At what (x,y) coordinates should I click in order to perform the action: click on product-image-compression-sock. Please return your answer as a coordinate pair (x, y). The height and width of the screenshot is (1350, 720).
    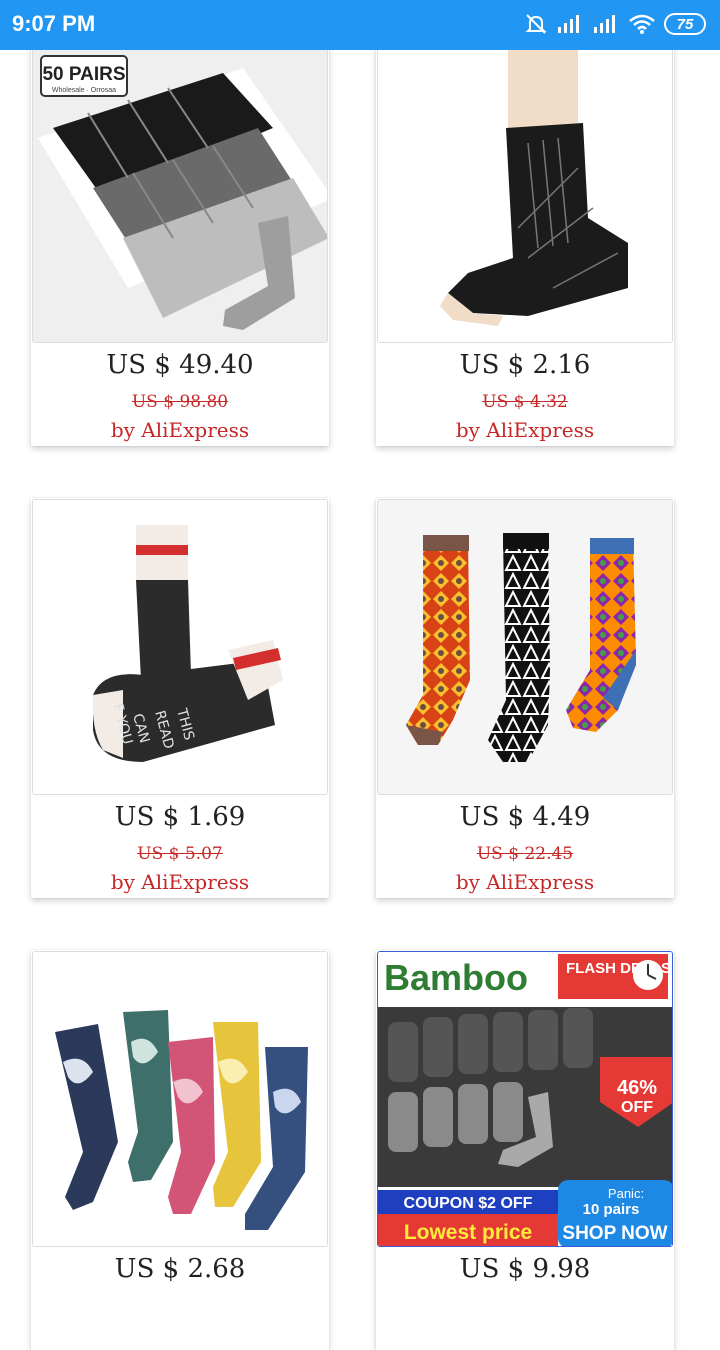
    Looking at the image, I should click on (525, 195).